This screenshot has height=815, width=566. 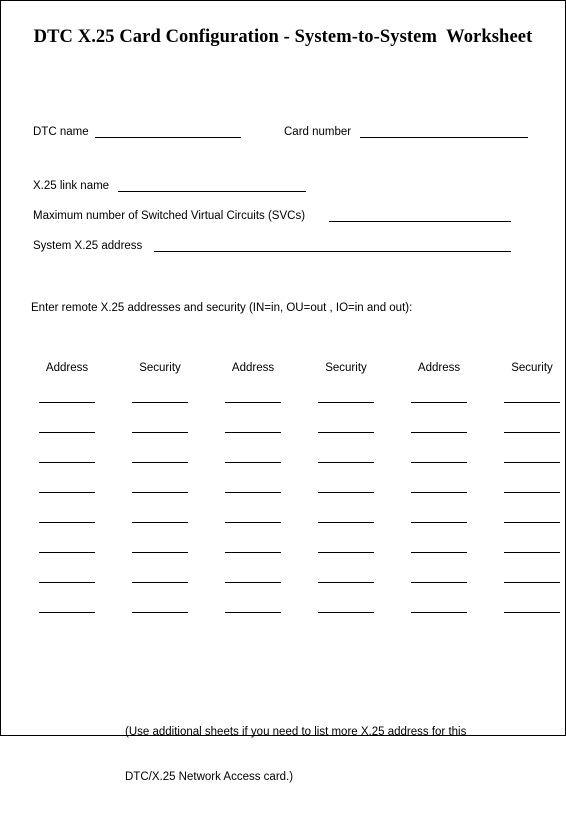 What do you see at coordinates (71, 186) in the screenshot?
I see `link-name-label: X.25 link name` at bounding box center [71, 186].